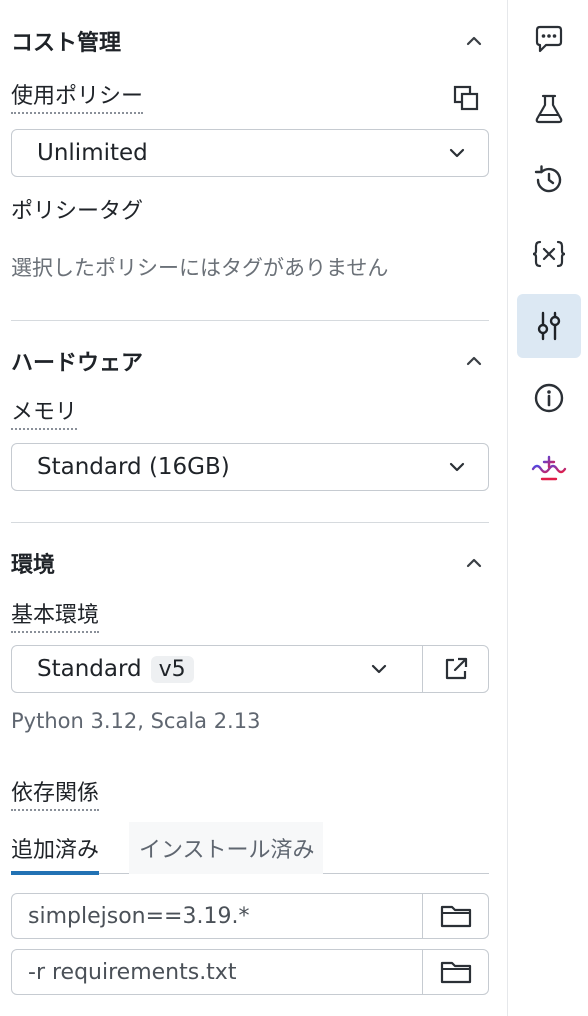  I want to click on comments-button, so click(549, 39).